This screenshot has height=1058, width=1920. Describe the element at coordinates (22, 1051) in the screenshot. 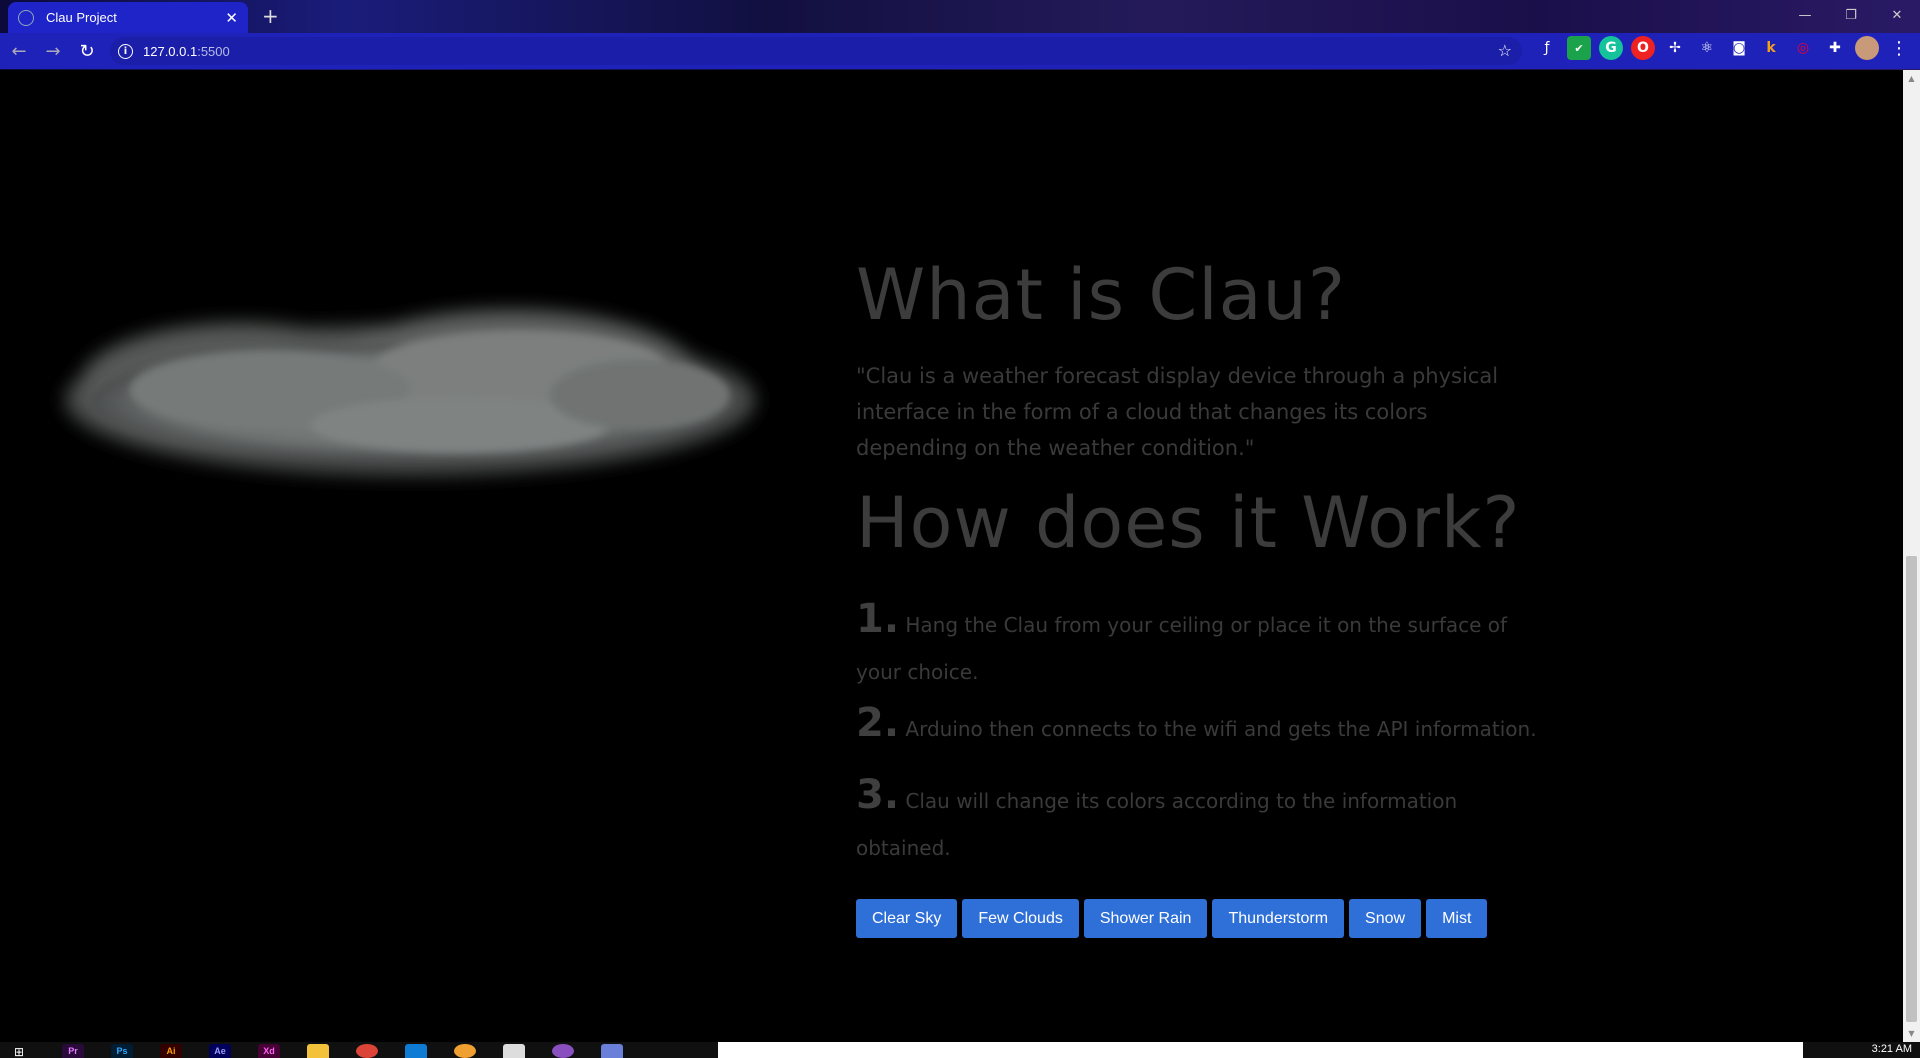

I see `windows-start-icon: ⊞` at that location.